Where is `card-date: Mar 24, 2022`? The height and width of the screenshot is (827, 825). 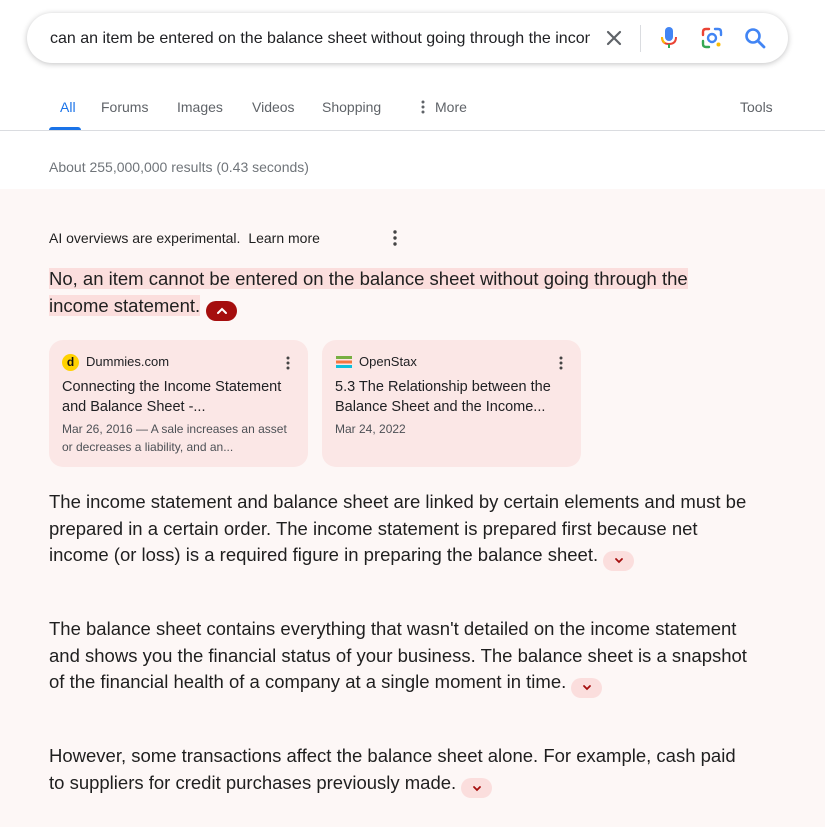
card-date: Mar 24, 2022 is located at coordinates (370, 429).